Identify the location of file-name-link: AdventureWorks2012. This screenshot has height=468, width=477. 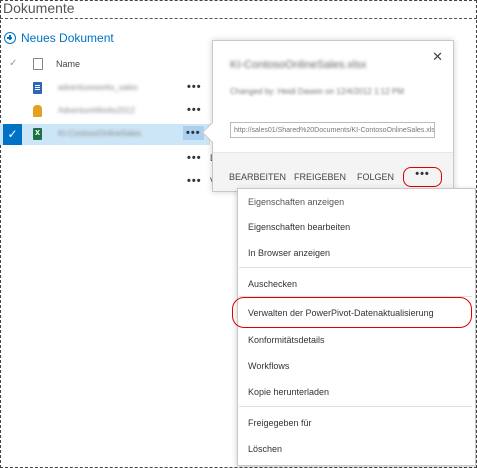
(96, 110).